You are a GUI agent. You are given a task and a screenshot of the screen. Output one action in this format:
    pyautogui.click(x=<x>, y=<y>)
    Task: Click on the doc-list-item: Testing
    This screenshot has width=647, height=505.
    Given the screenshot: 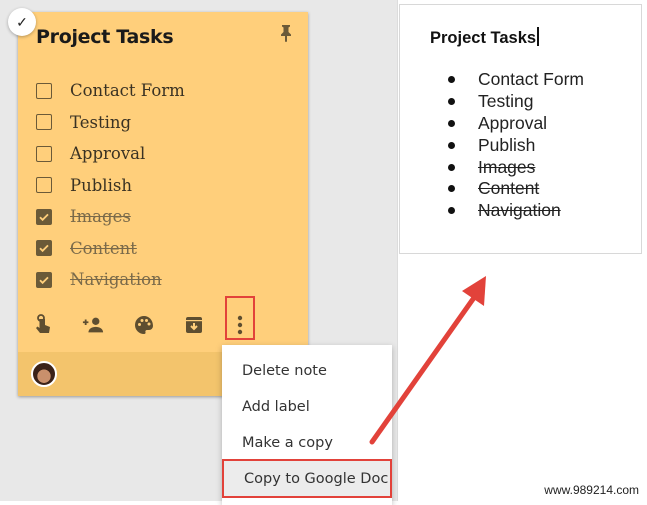 What is the action you would take?
    pyautogui.click(x=516, y=102)
    